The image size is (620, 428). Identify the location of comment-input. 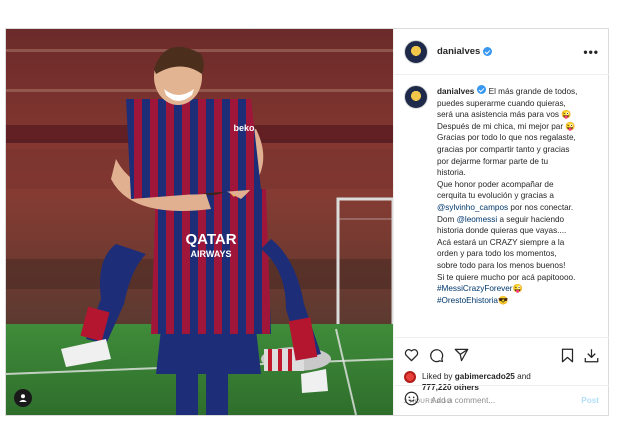
(505, 400).